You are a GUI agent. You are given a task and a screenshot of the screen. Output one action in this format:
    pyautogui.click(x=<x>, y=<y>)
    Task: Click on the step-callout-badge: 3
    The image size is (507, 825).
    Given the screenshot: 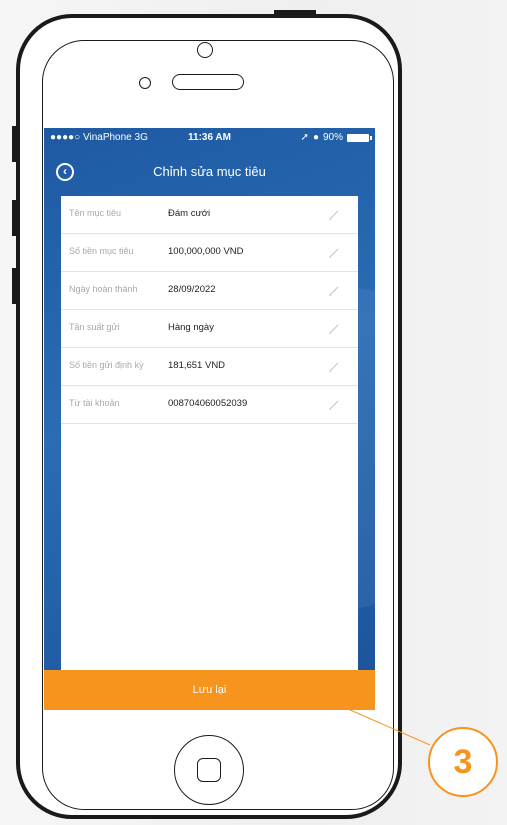 What is the action you would take?
    pyautogui.click(x=463, y=762)
    